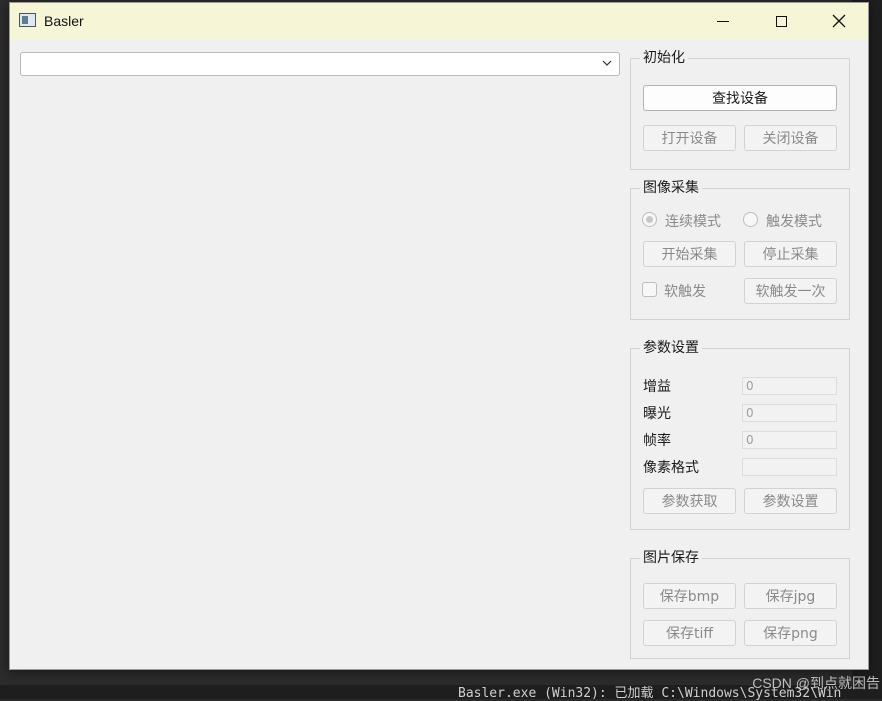  I want to click on framerate-input: 0, so click(789, 440).